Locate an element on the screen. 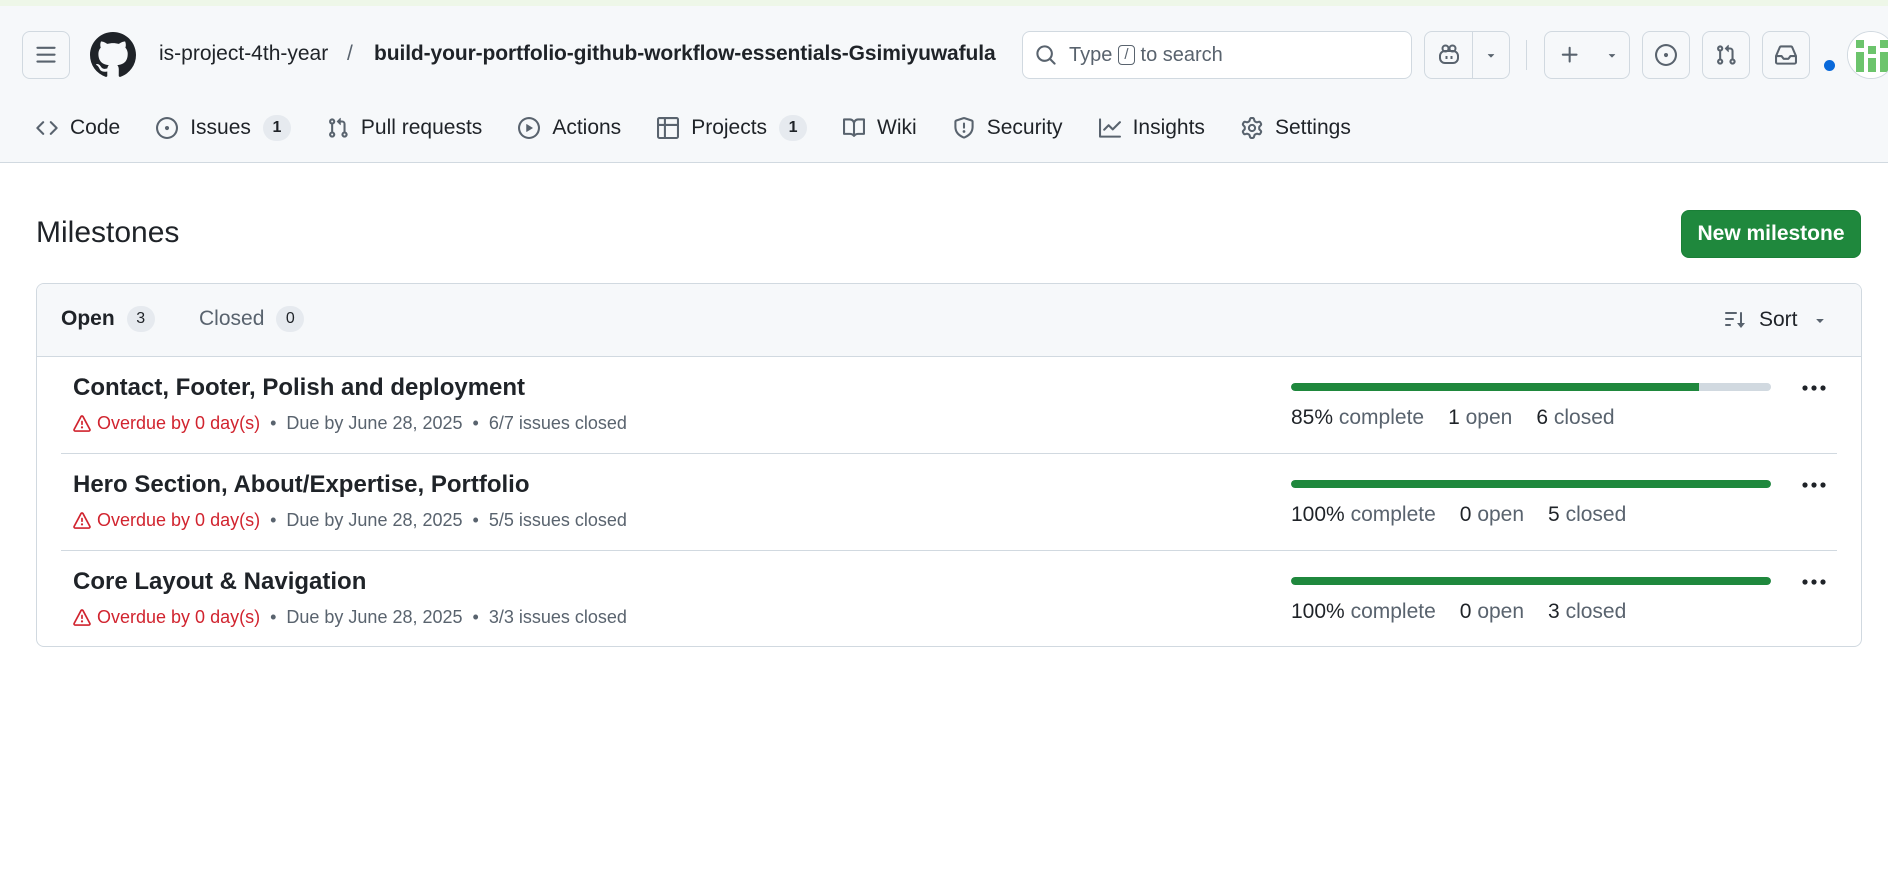  inbox-button is located at coordinates (1786, 55).